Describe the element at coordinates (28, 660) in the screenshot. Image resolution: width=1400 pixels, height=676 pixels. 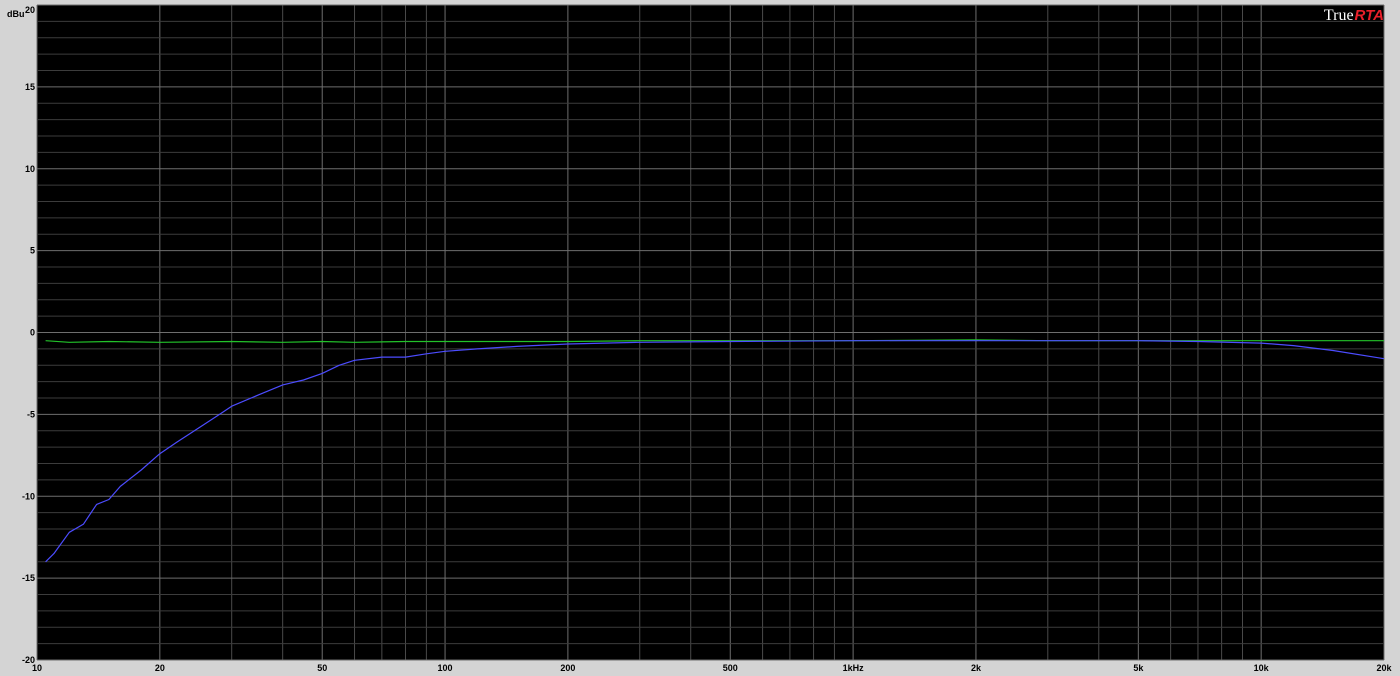
I see `y-tick-label: -20` at that location.